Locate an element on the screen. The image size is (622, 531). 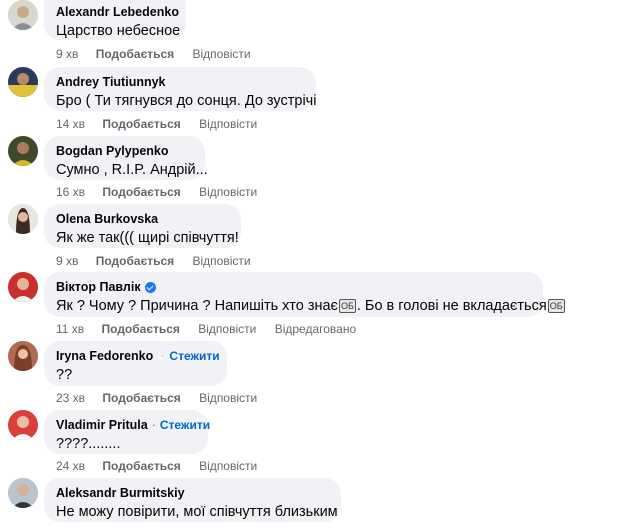
comment-text: Царство небесное is located at coordinates (118, 31).